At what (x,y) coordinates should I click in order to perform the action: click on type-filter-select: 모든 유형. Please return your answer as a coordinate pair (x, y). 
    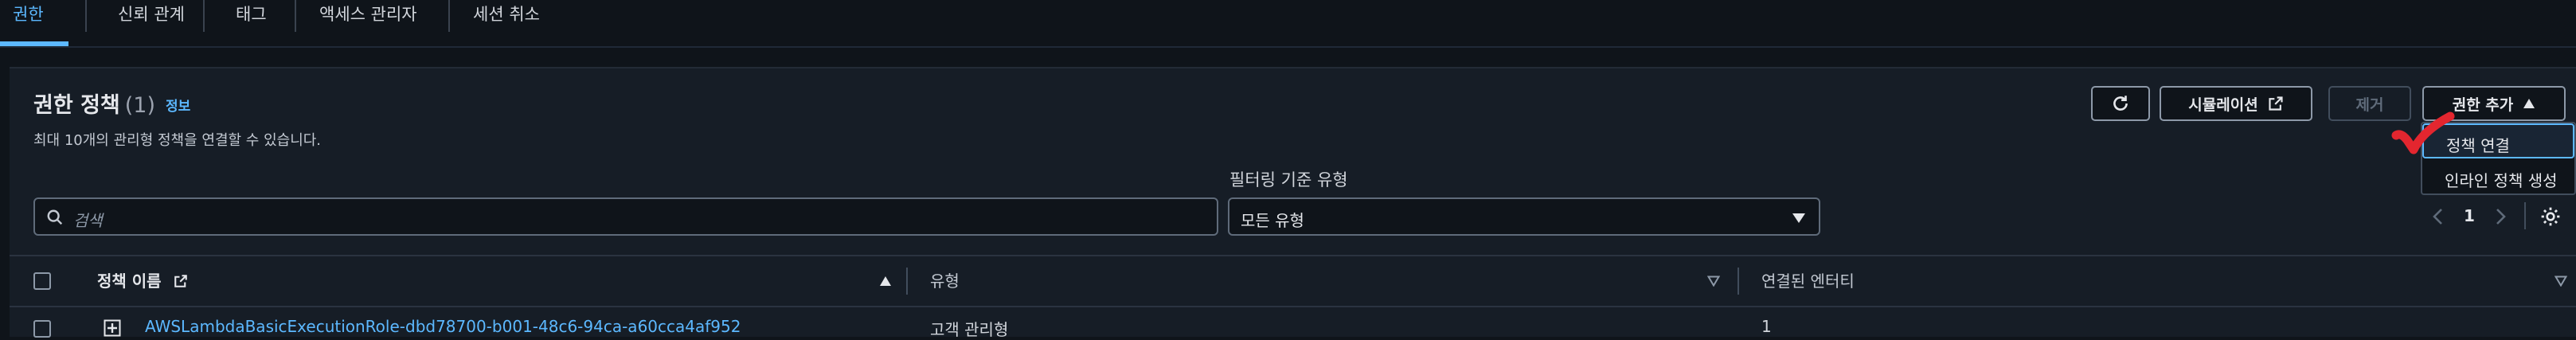
    Looking at the image, I should click on (1524, 216).